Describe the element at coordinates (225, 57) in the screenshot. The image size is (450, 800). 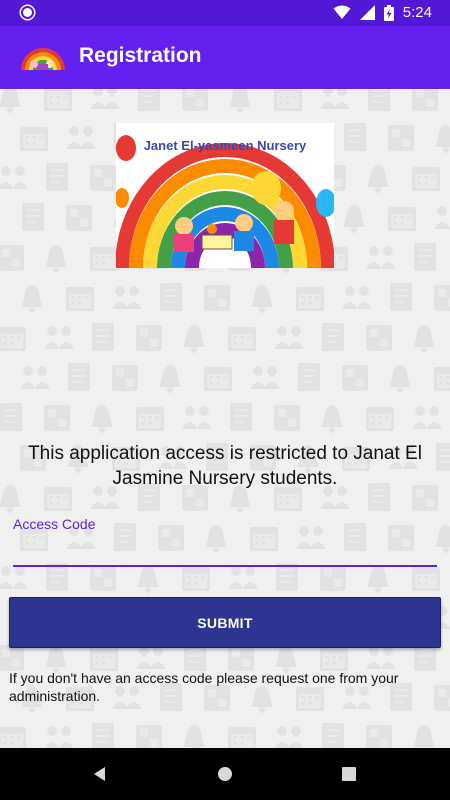
I see `app-bar: Registration` at that location.